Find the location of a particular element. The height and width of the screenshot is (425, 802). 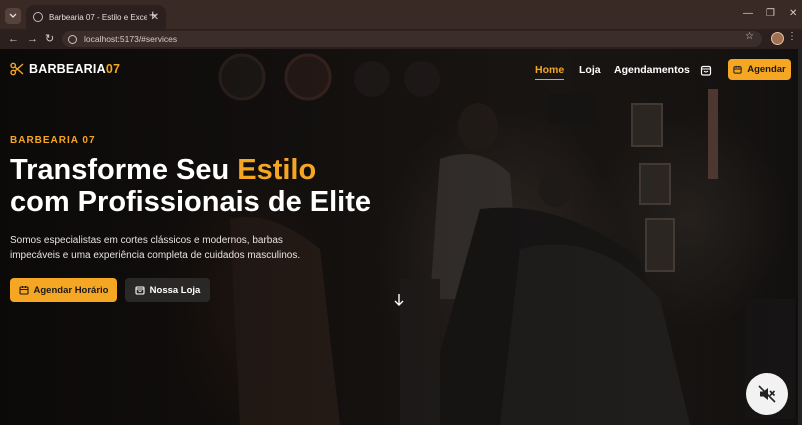

tab-title: Barbearia 07 - Estilo e Excelência is located at coordinates (98, 17).